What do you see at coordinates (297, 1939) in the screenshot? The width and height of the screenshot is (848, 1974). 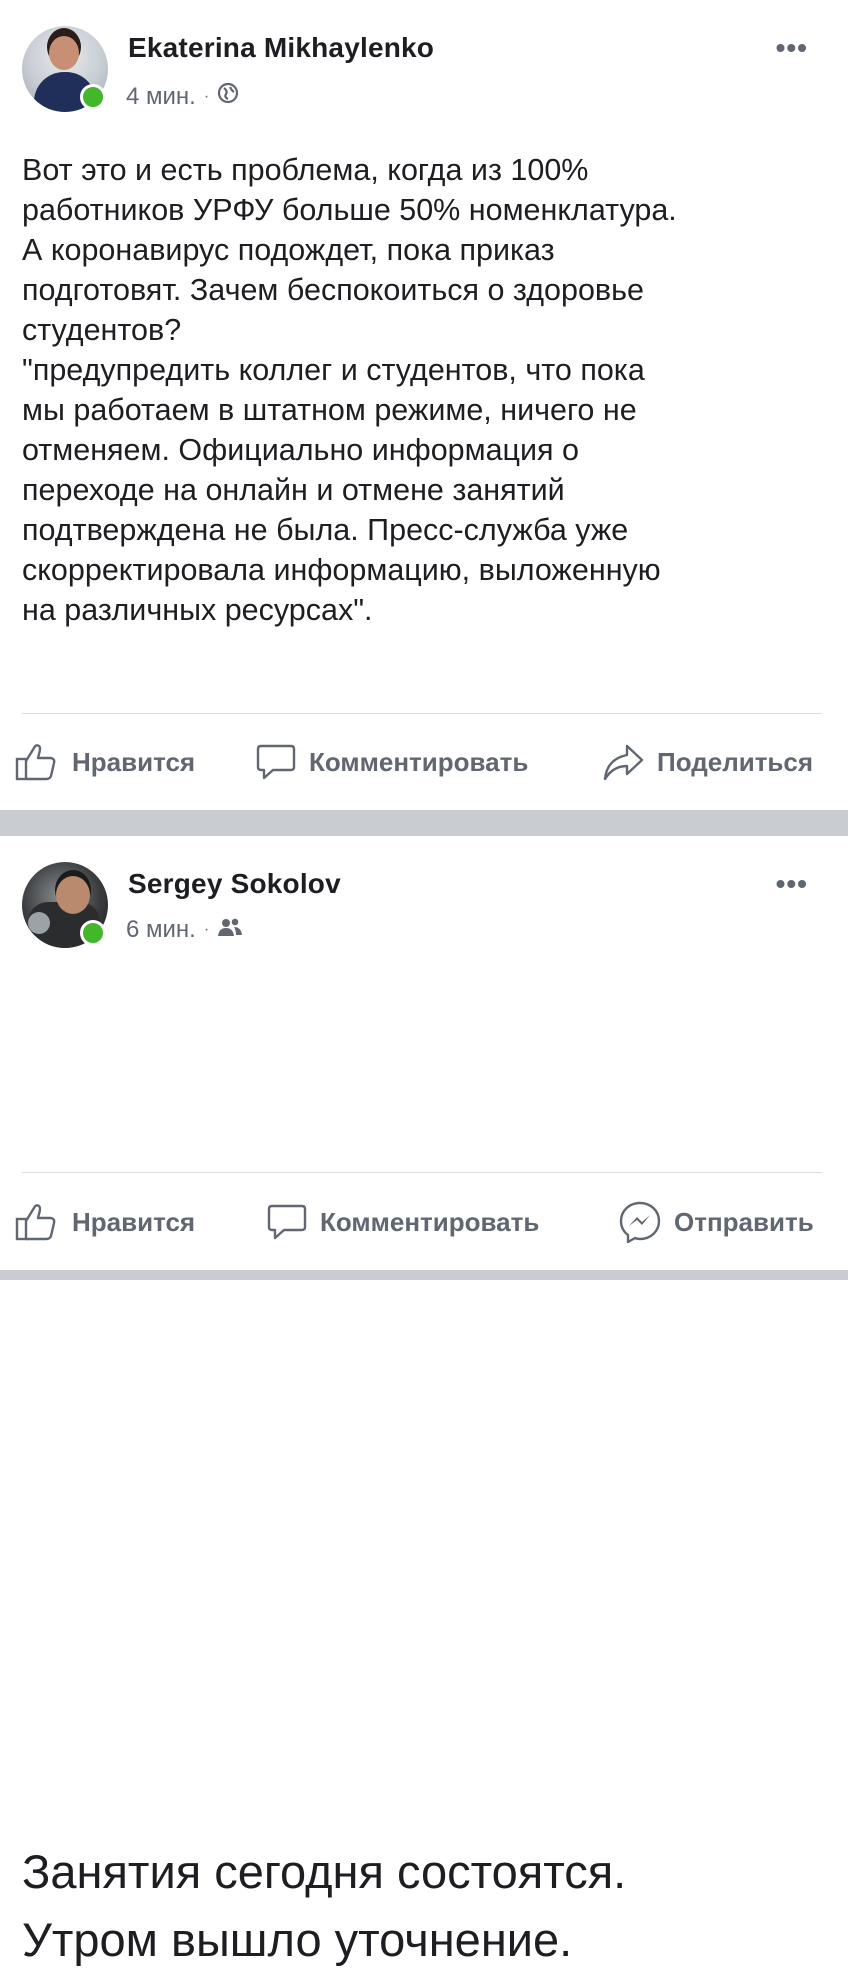 I see `post-text-line: Утром вышло уточнение.` at bounding box center [297, 1939].